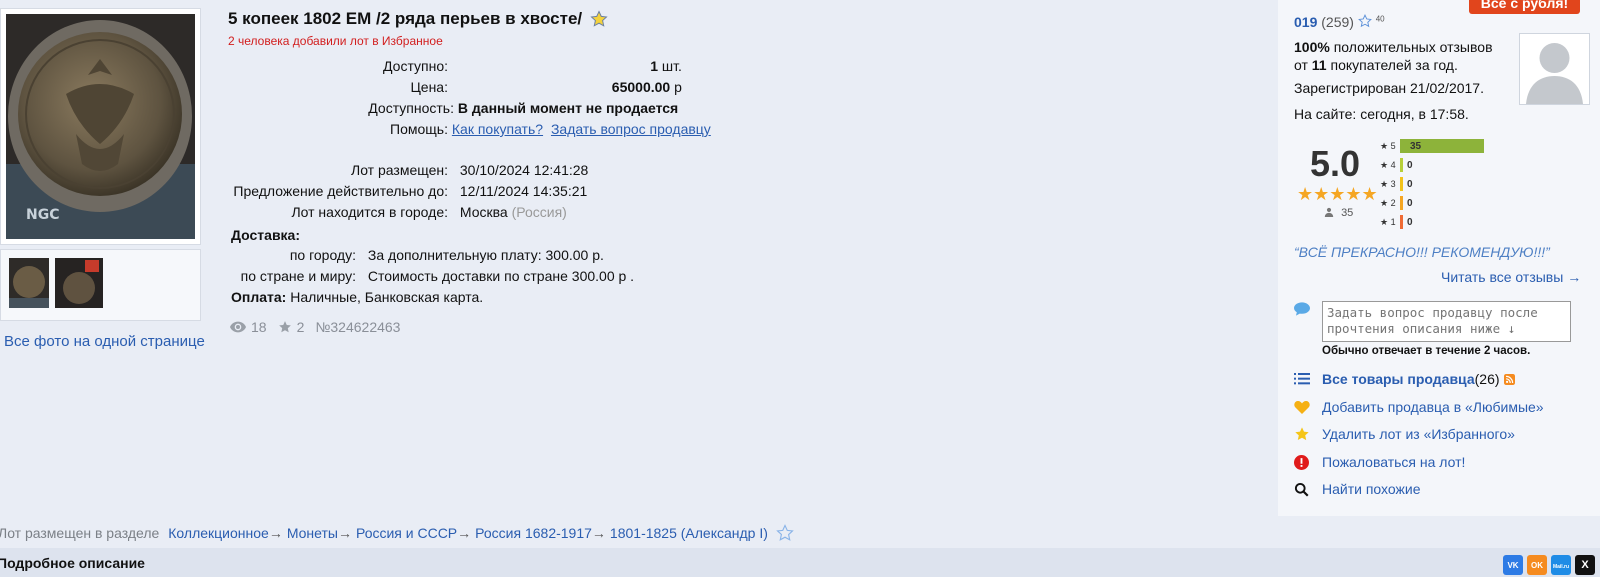 The image size is (1600, 577). Describe the element at coordinates (42, 215) in the screenshot. I see `svg-text: NGC` at that location.